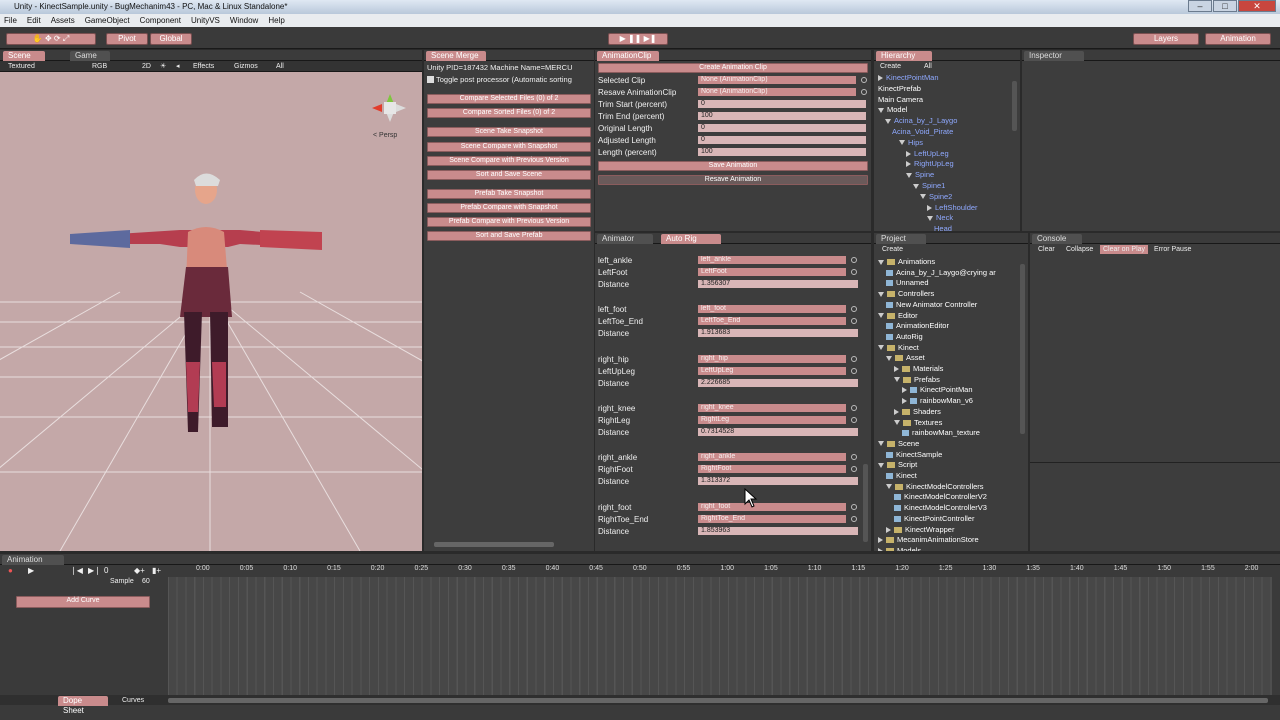 This screenshot has height=720, width=1280. What do you see at coordinates (1166, 39) in the screenshot?
I see `layers-dropdown: Layers` at bounding box center [1166, 39].